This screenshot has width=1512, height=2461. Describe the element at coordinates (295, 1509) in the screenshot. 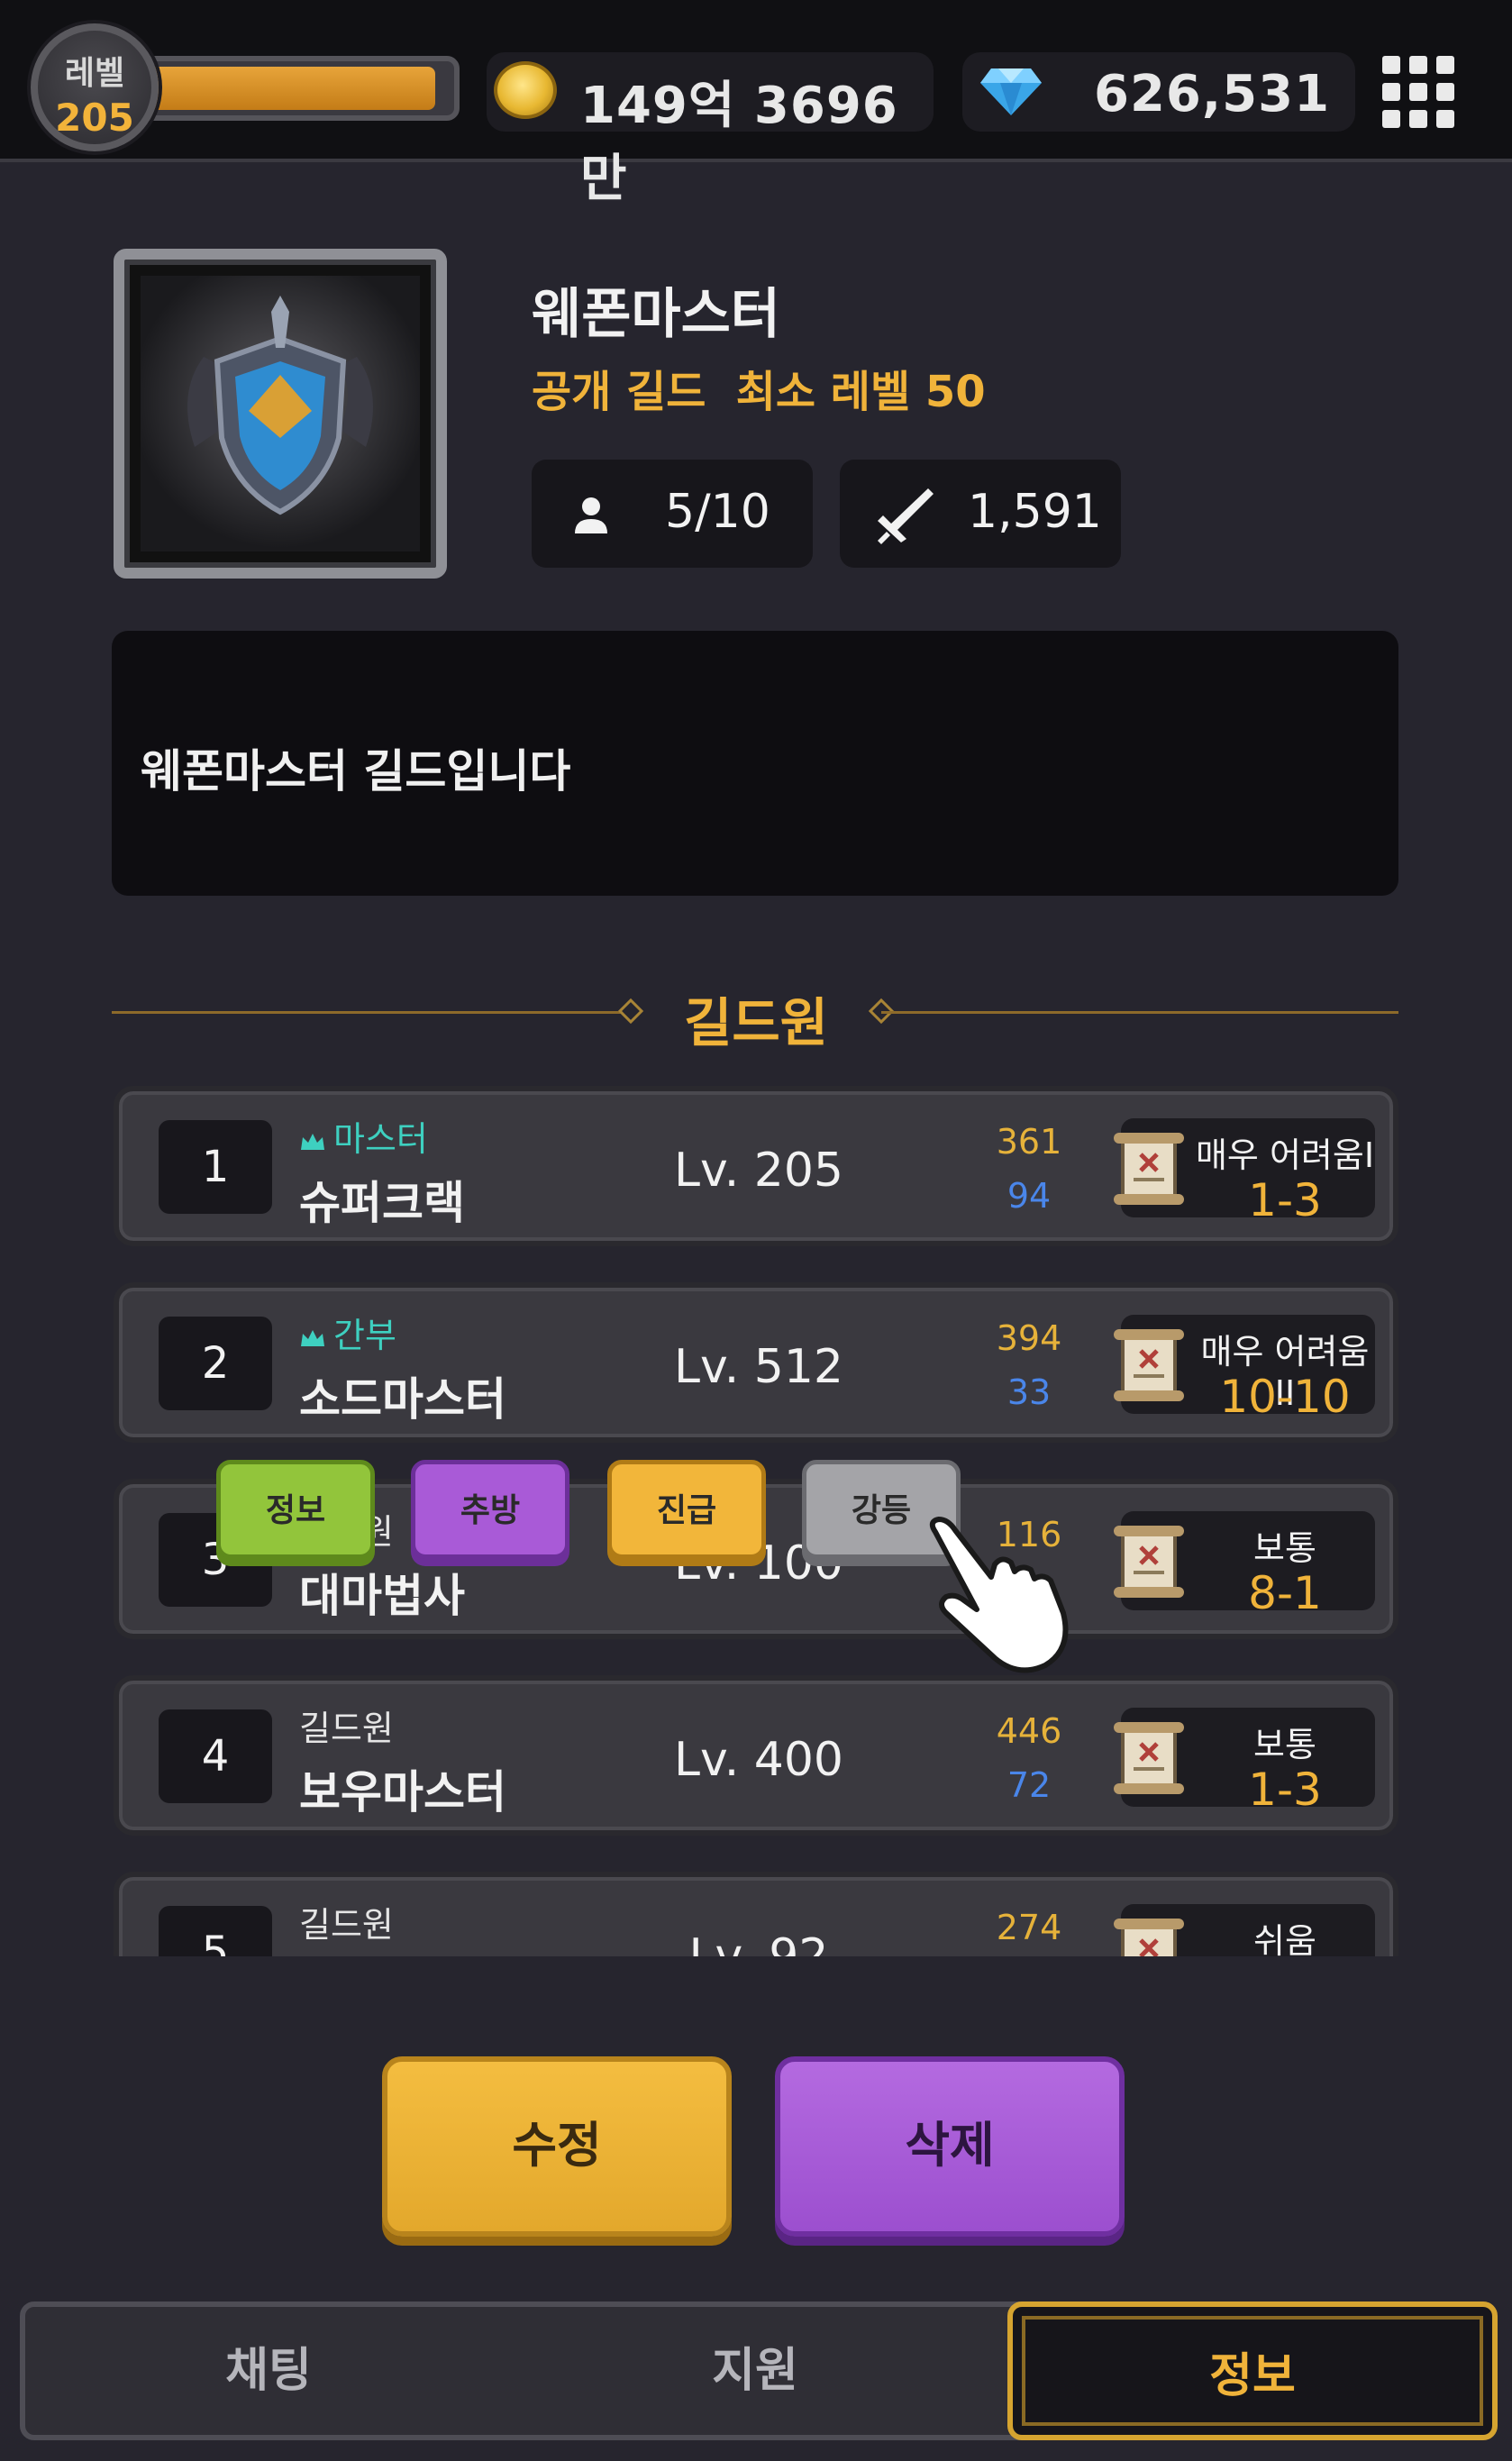

I see `member-info-button: 정보` at that location.